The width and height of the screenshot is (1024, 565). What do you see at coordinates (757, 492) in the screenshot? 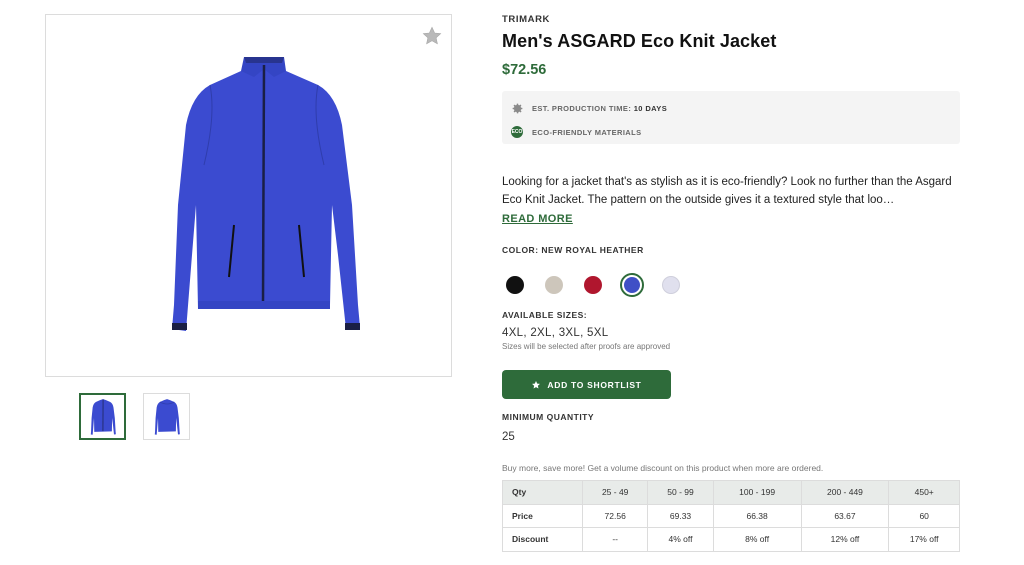
I see `table-header-cell: 100 - 199` at bounding box center [757, 492].